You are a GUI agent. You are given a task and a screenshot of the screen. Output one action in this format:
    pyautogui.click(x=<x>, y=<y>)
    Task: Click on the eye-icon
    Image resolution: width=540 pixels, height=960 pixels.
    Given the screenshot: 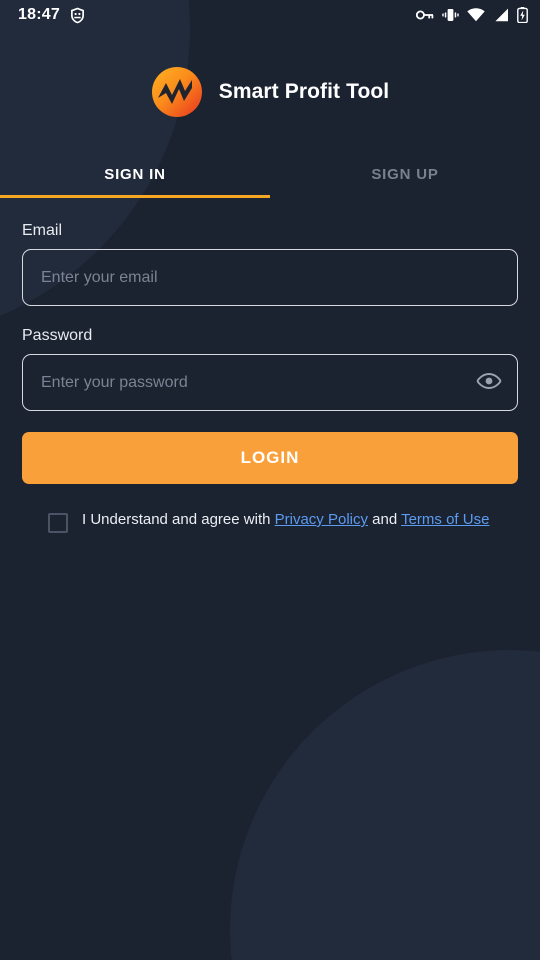 What is the action you would take?
    pyautogui.click(x=489, y=382)
    